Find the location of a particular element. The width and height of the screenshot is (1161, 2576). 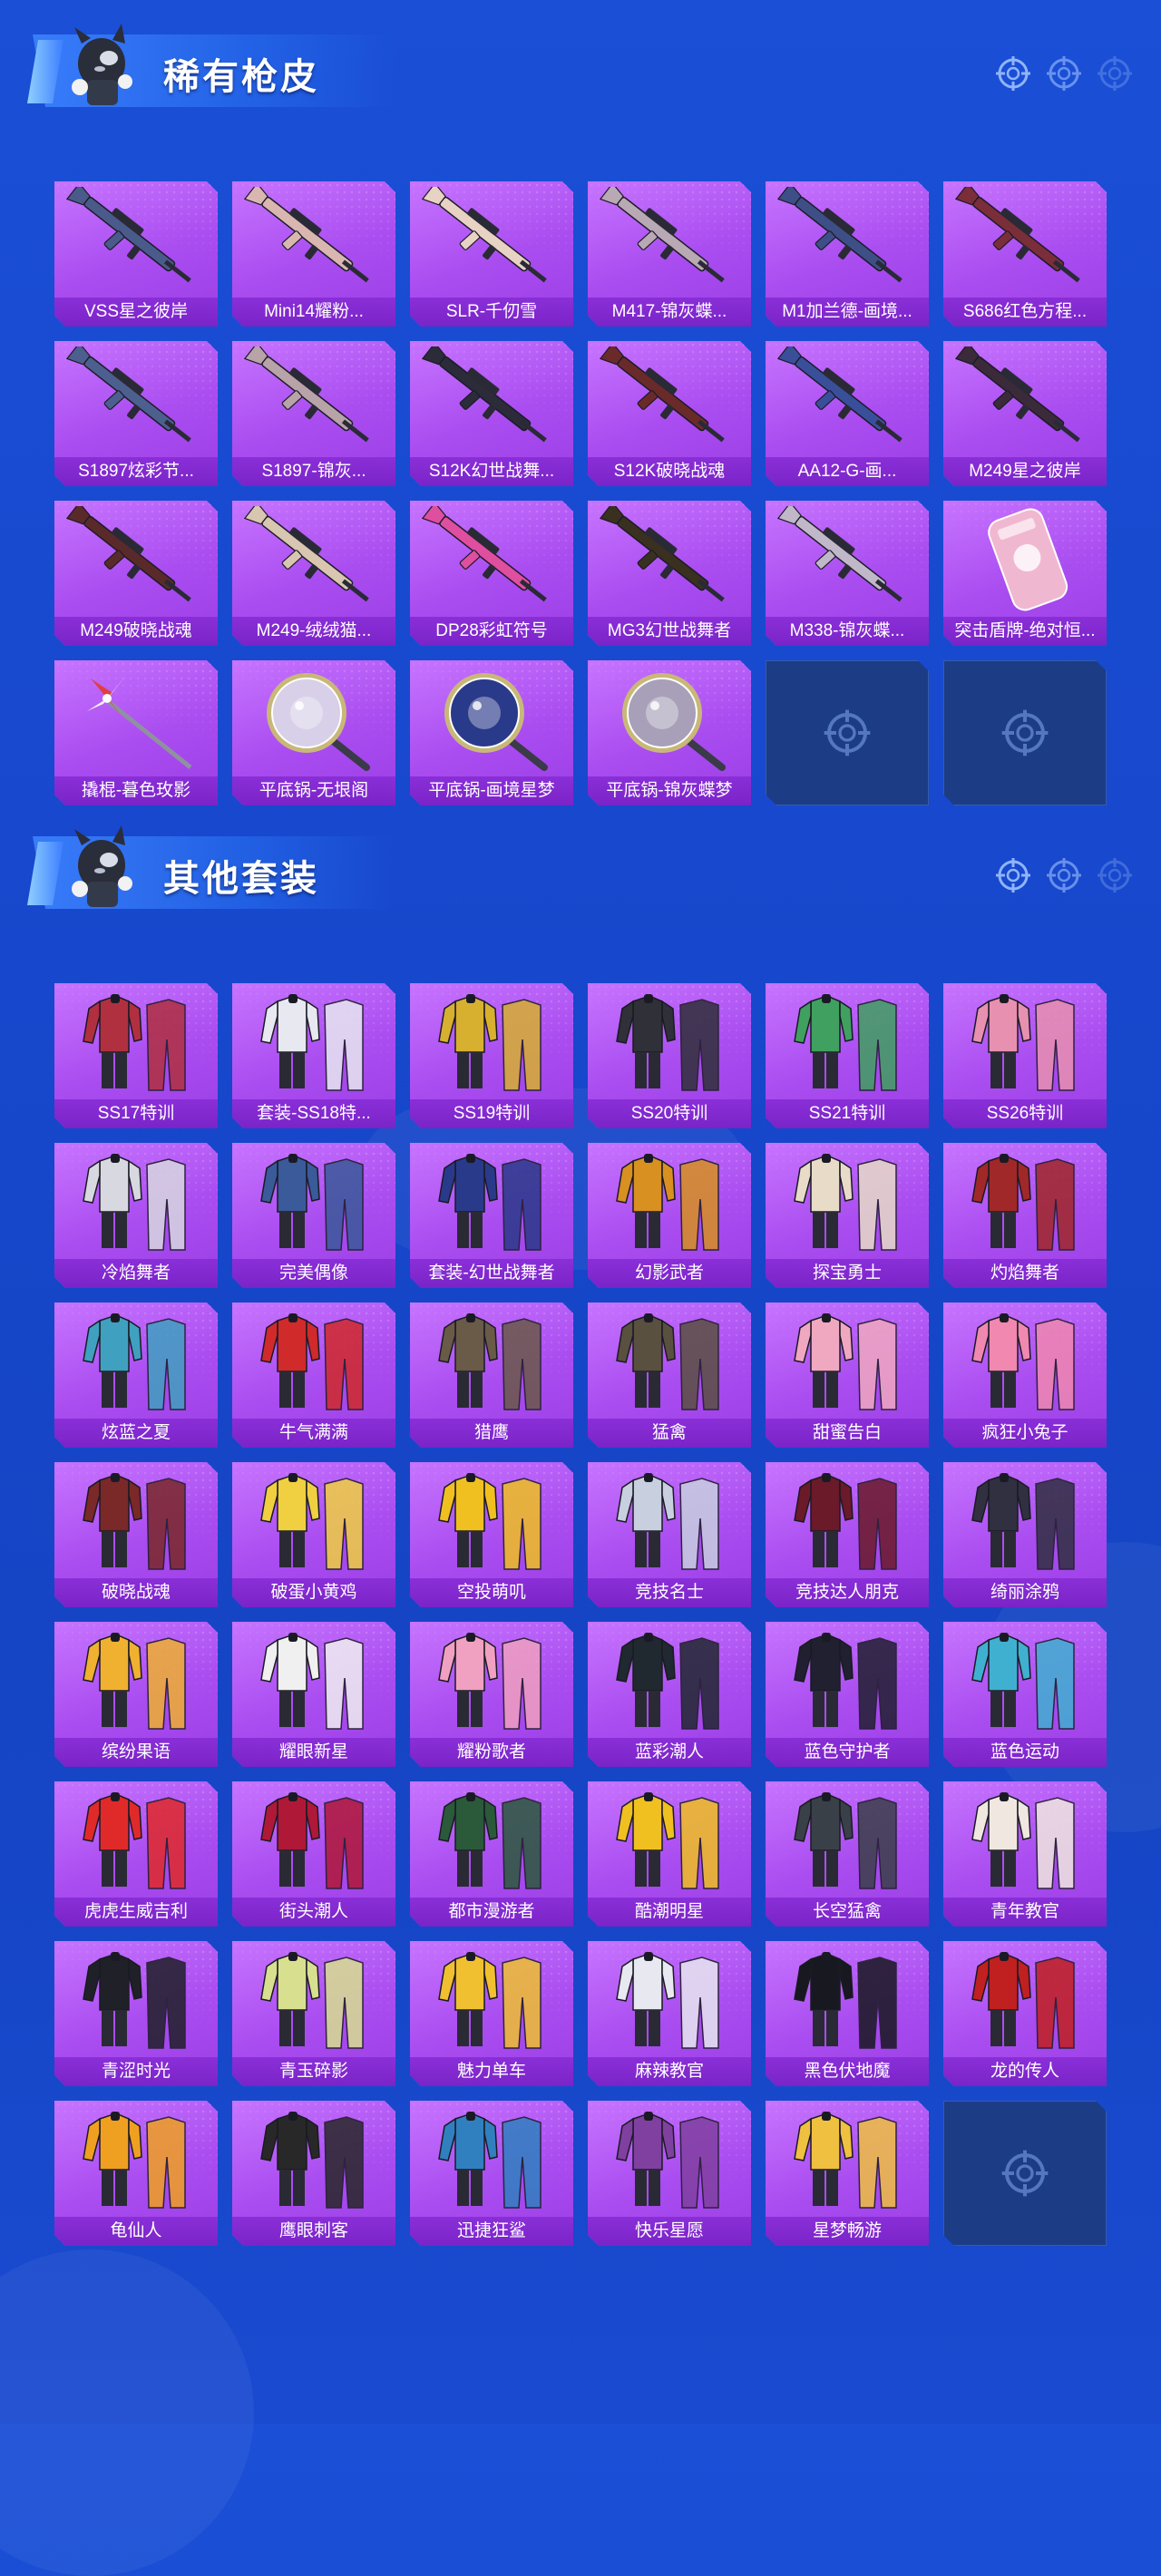

outfit-card: 猛禽 is located at coordinates (669, 1375).